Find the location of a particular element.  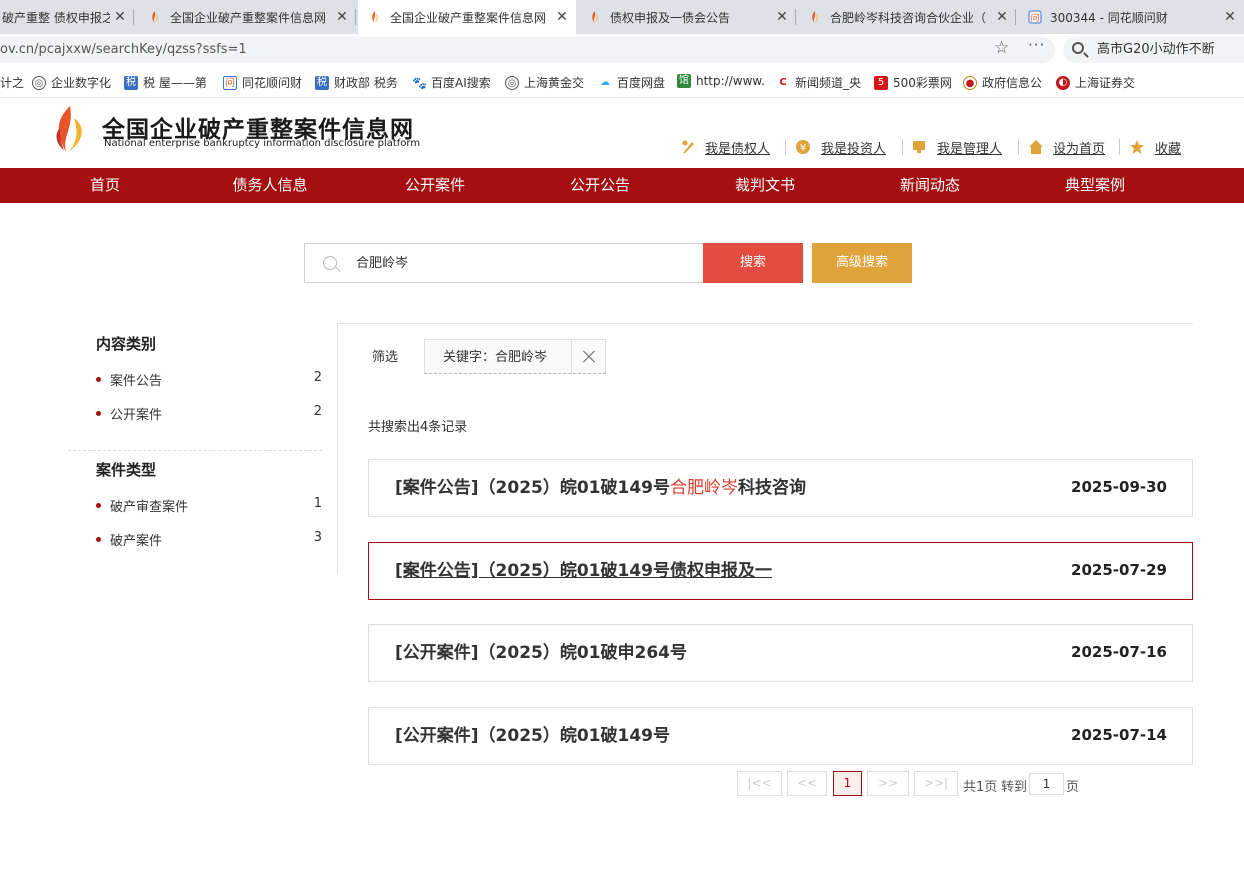

bookmark-item: 5 500彩票网 is located at coordinates (913, 82).